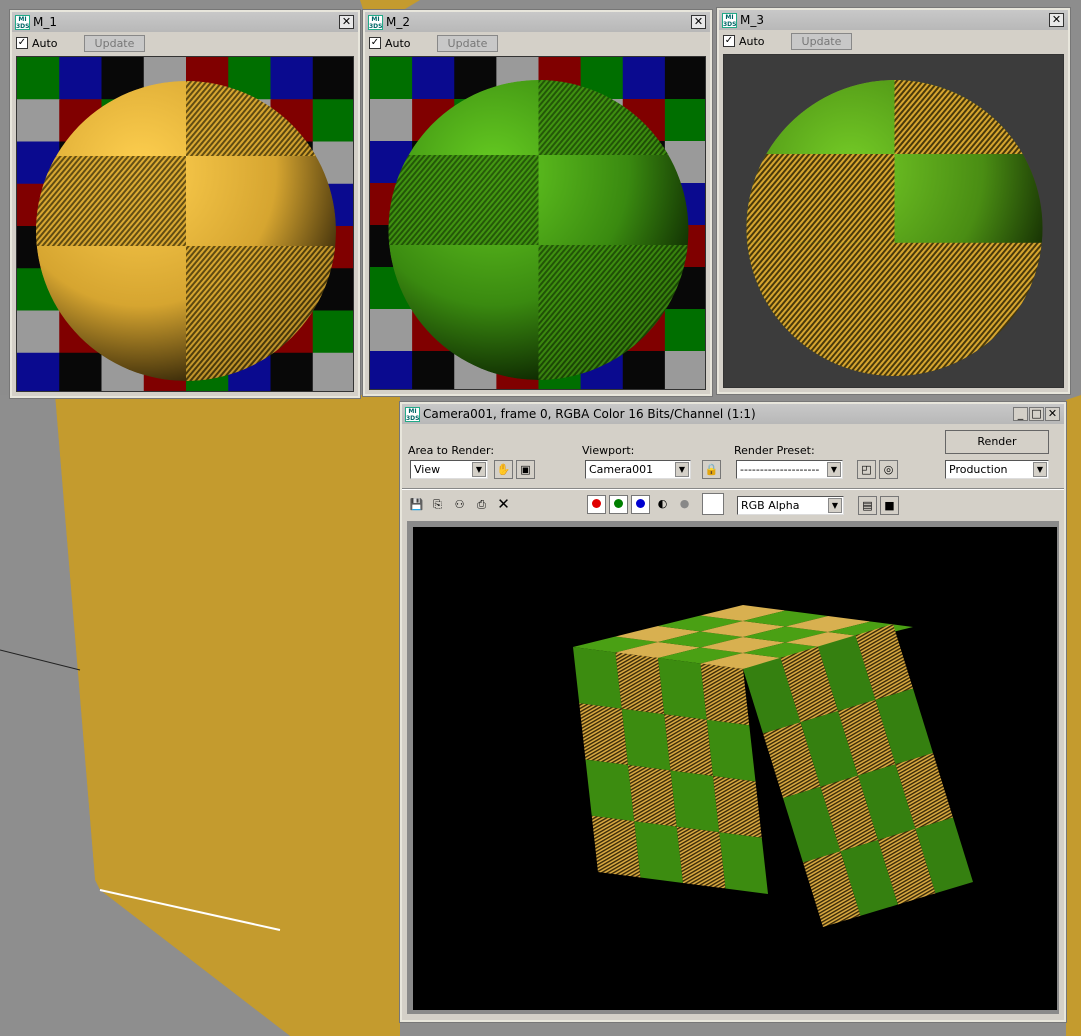 Image resolution: width=1081 pixels, height=1036 pixels. Describe the element at coordinates (437, 505) in the screenshot. I see `copy-icon: ⎘` at that location.